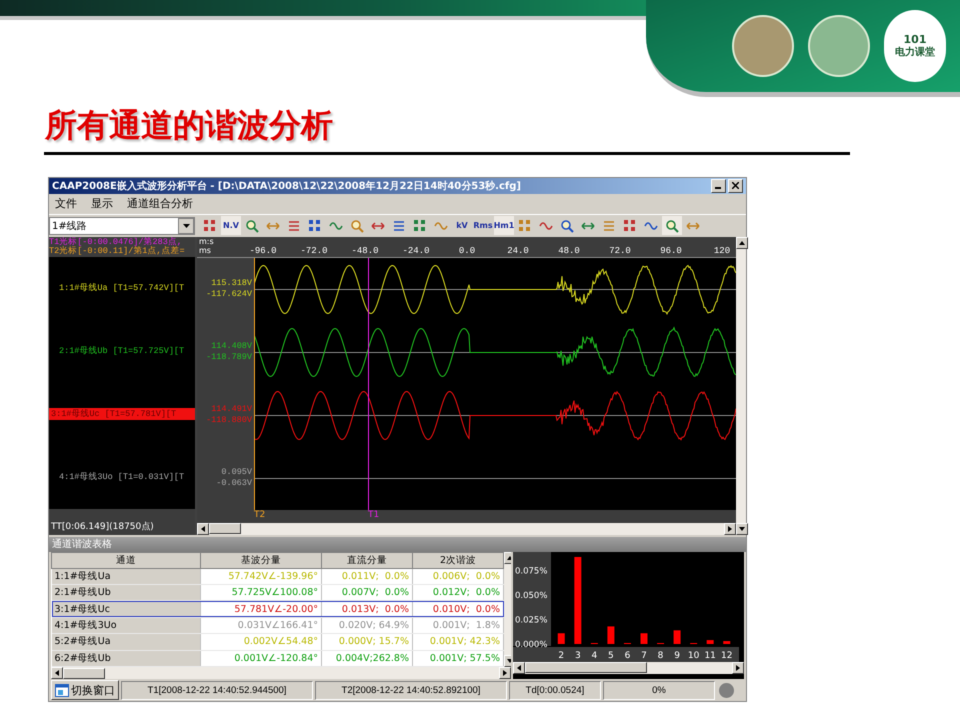 This screenshot has width=960, height=720. Describe the element at coordinates (694, 655) in the screenshot. I see `x-tick-label: 10` at that location.